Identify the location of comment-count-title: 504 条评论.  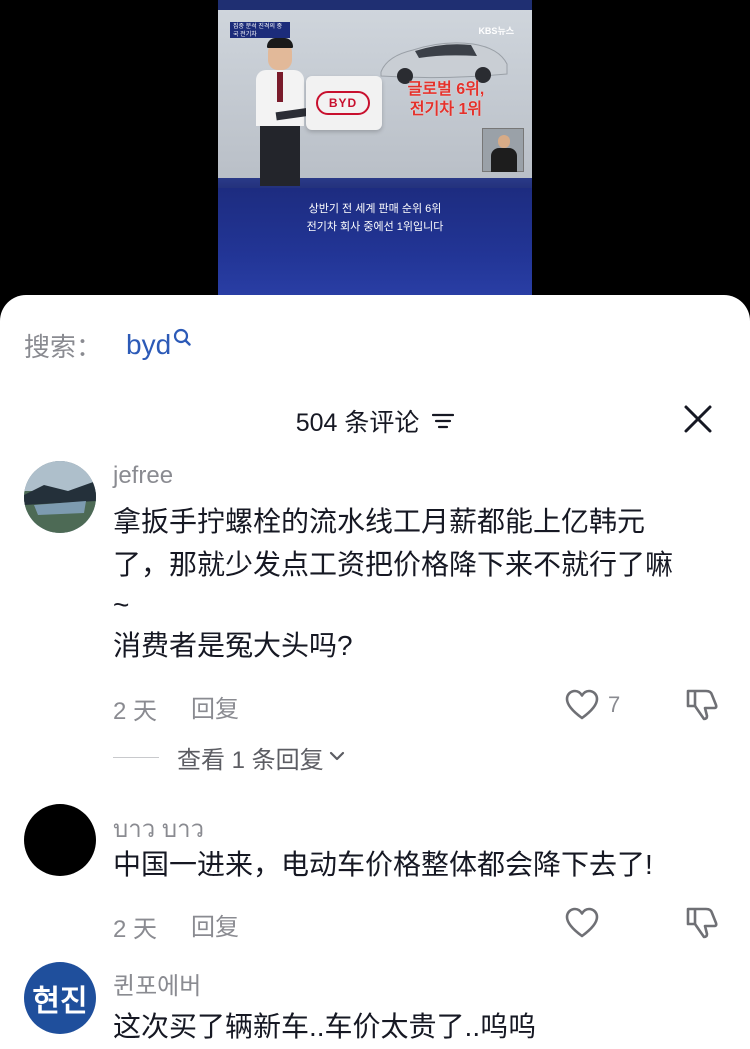
(357, 423).